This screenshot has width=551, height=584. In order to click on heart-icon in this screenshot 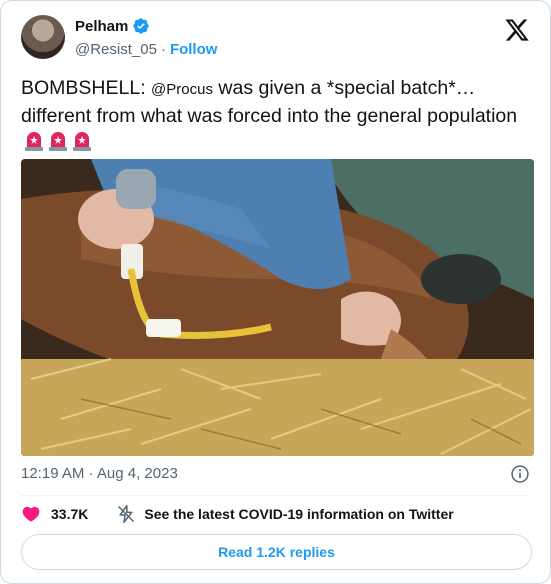, I will do `click(31, 514)`.